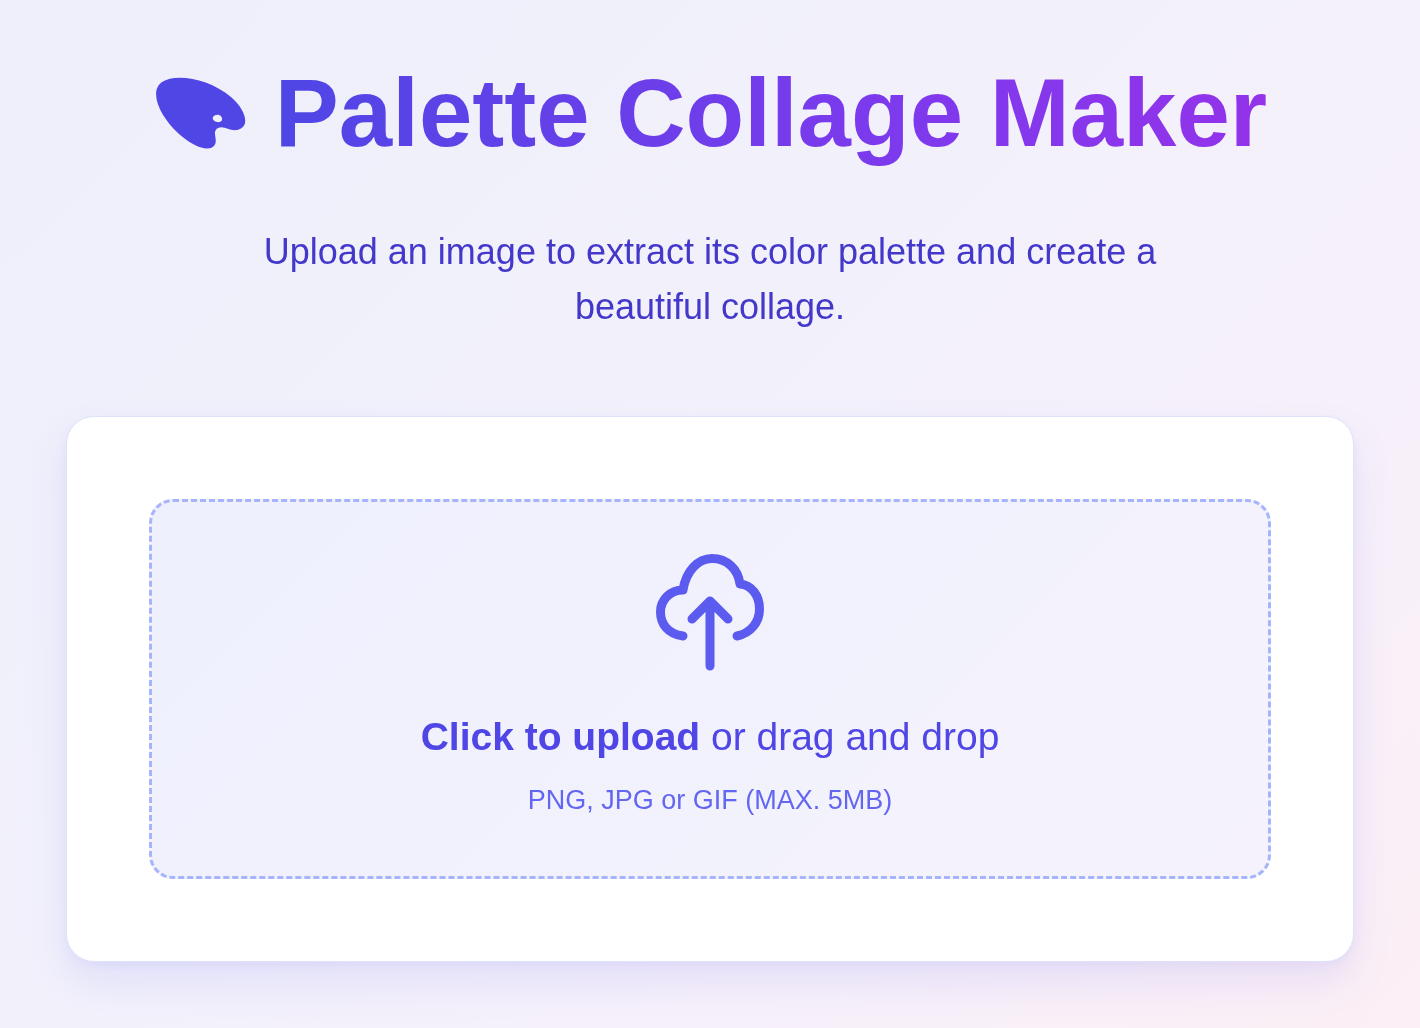  I want to click on upload-prompt: Click to upload or drag and drop, so click(710, 737).